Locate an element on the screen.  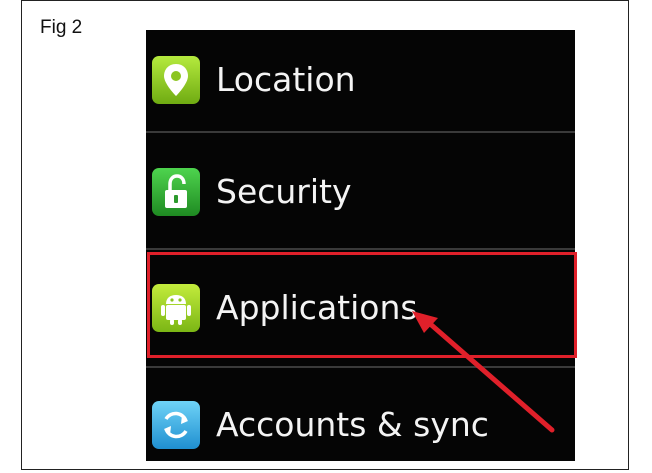
settings-item-label: Location is located at coordinates (286, 79).